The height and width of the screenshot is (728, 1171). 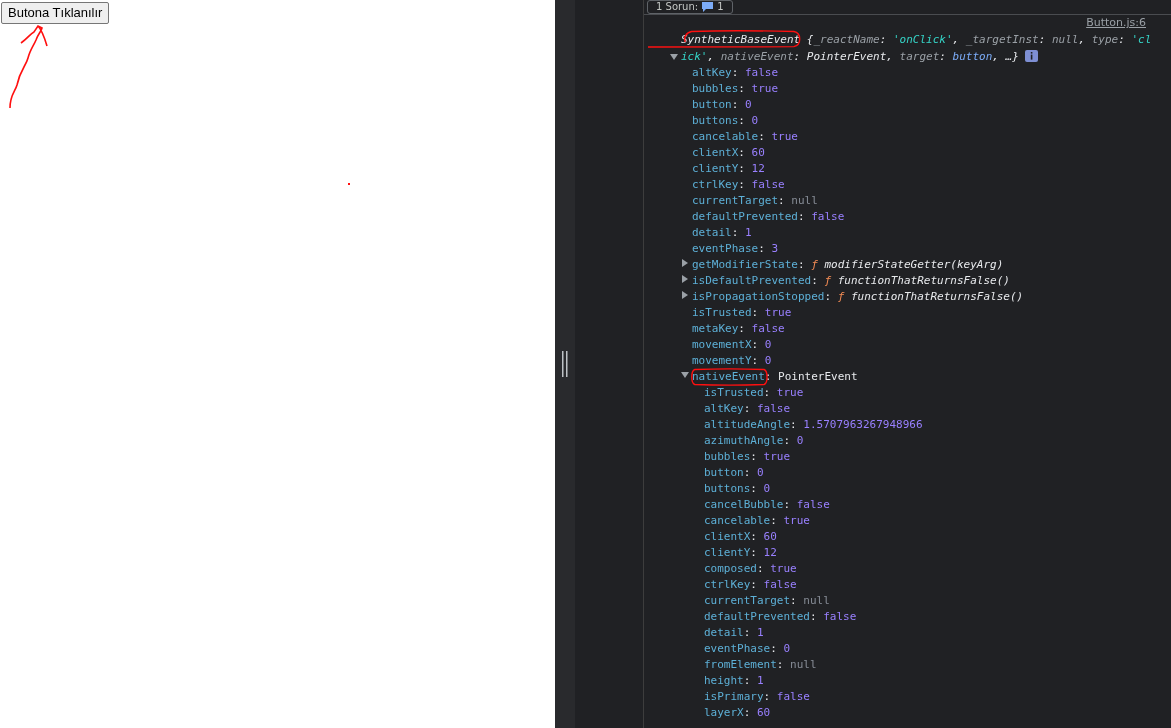 What do you see at coordinates (732, 361) in the screenshot?
I see `property-row-text: movementY: 0` at bounding box center [732, 361].